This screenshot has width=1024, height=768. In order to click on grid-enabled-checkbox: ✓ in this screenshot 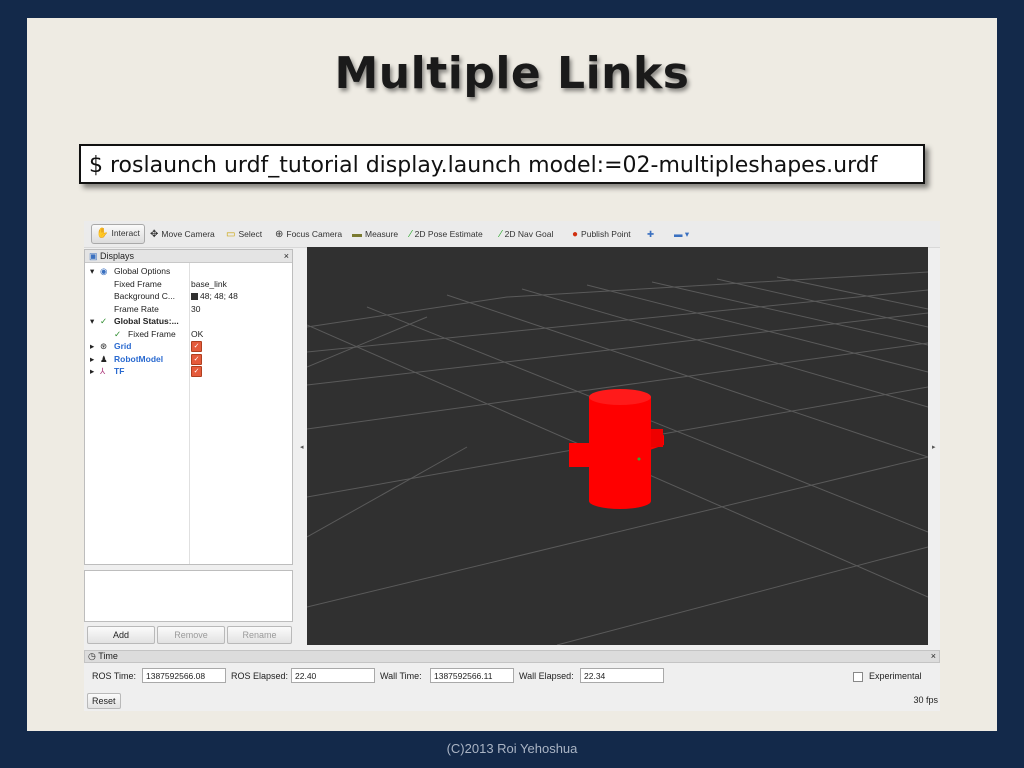, I will do `click(196, 346)`.